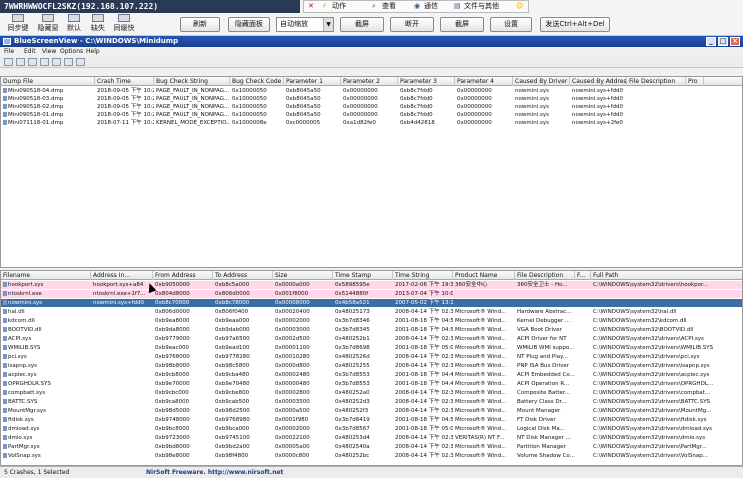  I want to click on driver-cell-text: 0xb9cab500, so click(232, 402).